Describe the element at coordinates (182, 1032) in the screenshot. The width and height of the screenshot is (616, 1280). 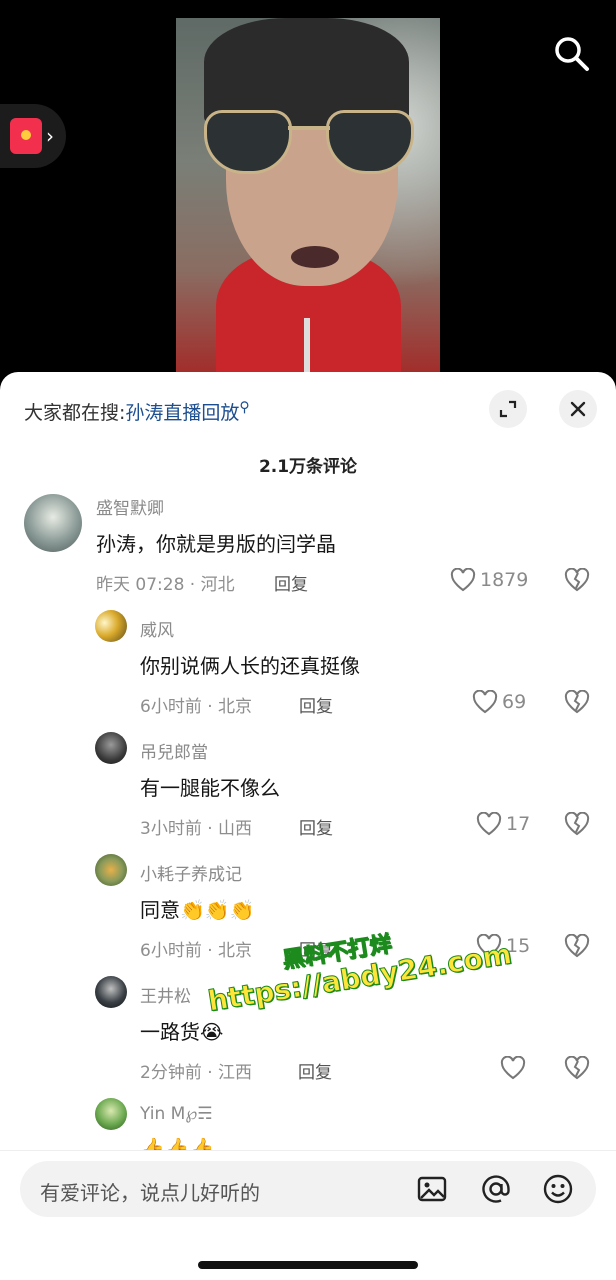
I see `comment-text: 一路货😭` at that location.